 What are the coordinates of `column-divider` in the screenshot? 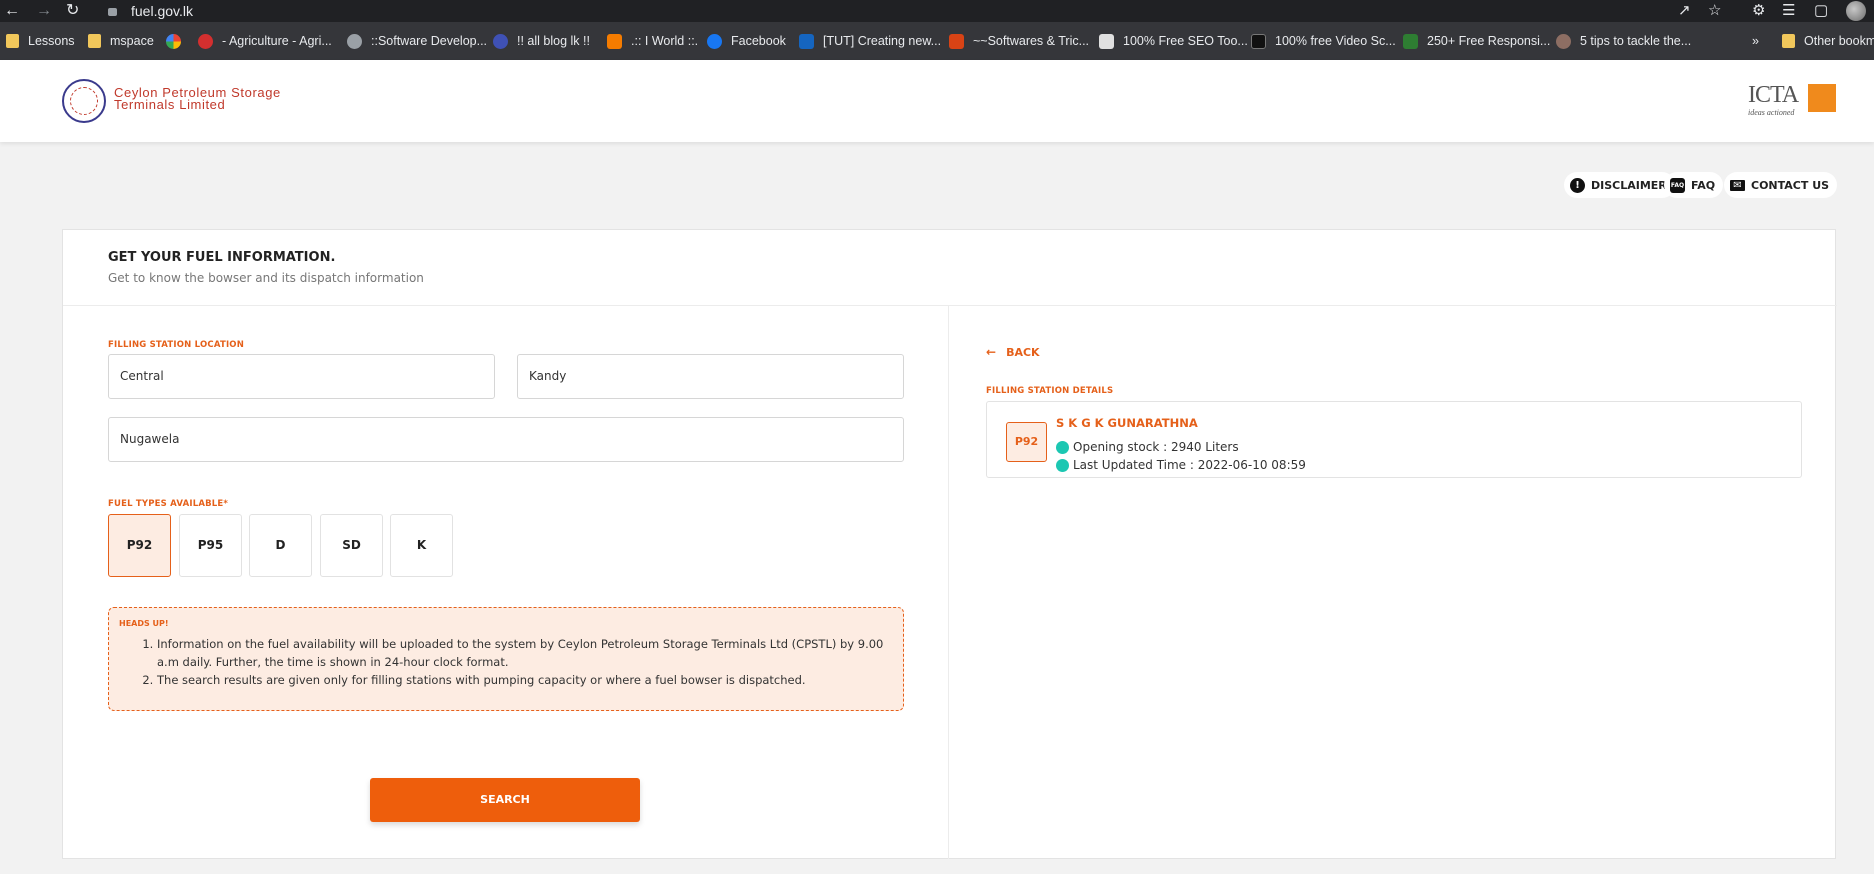 It's located at (948, 582).